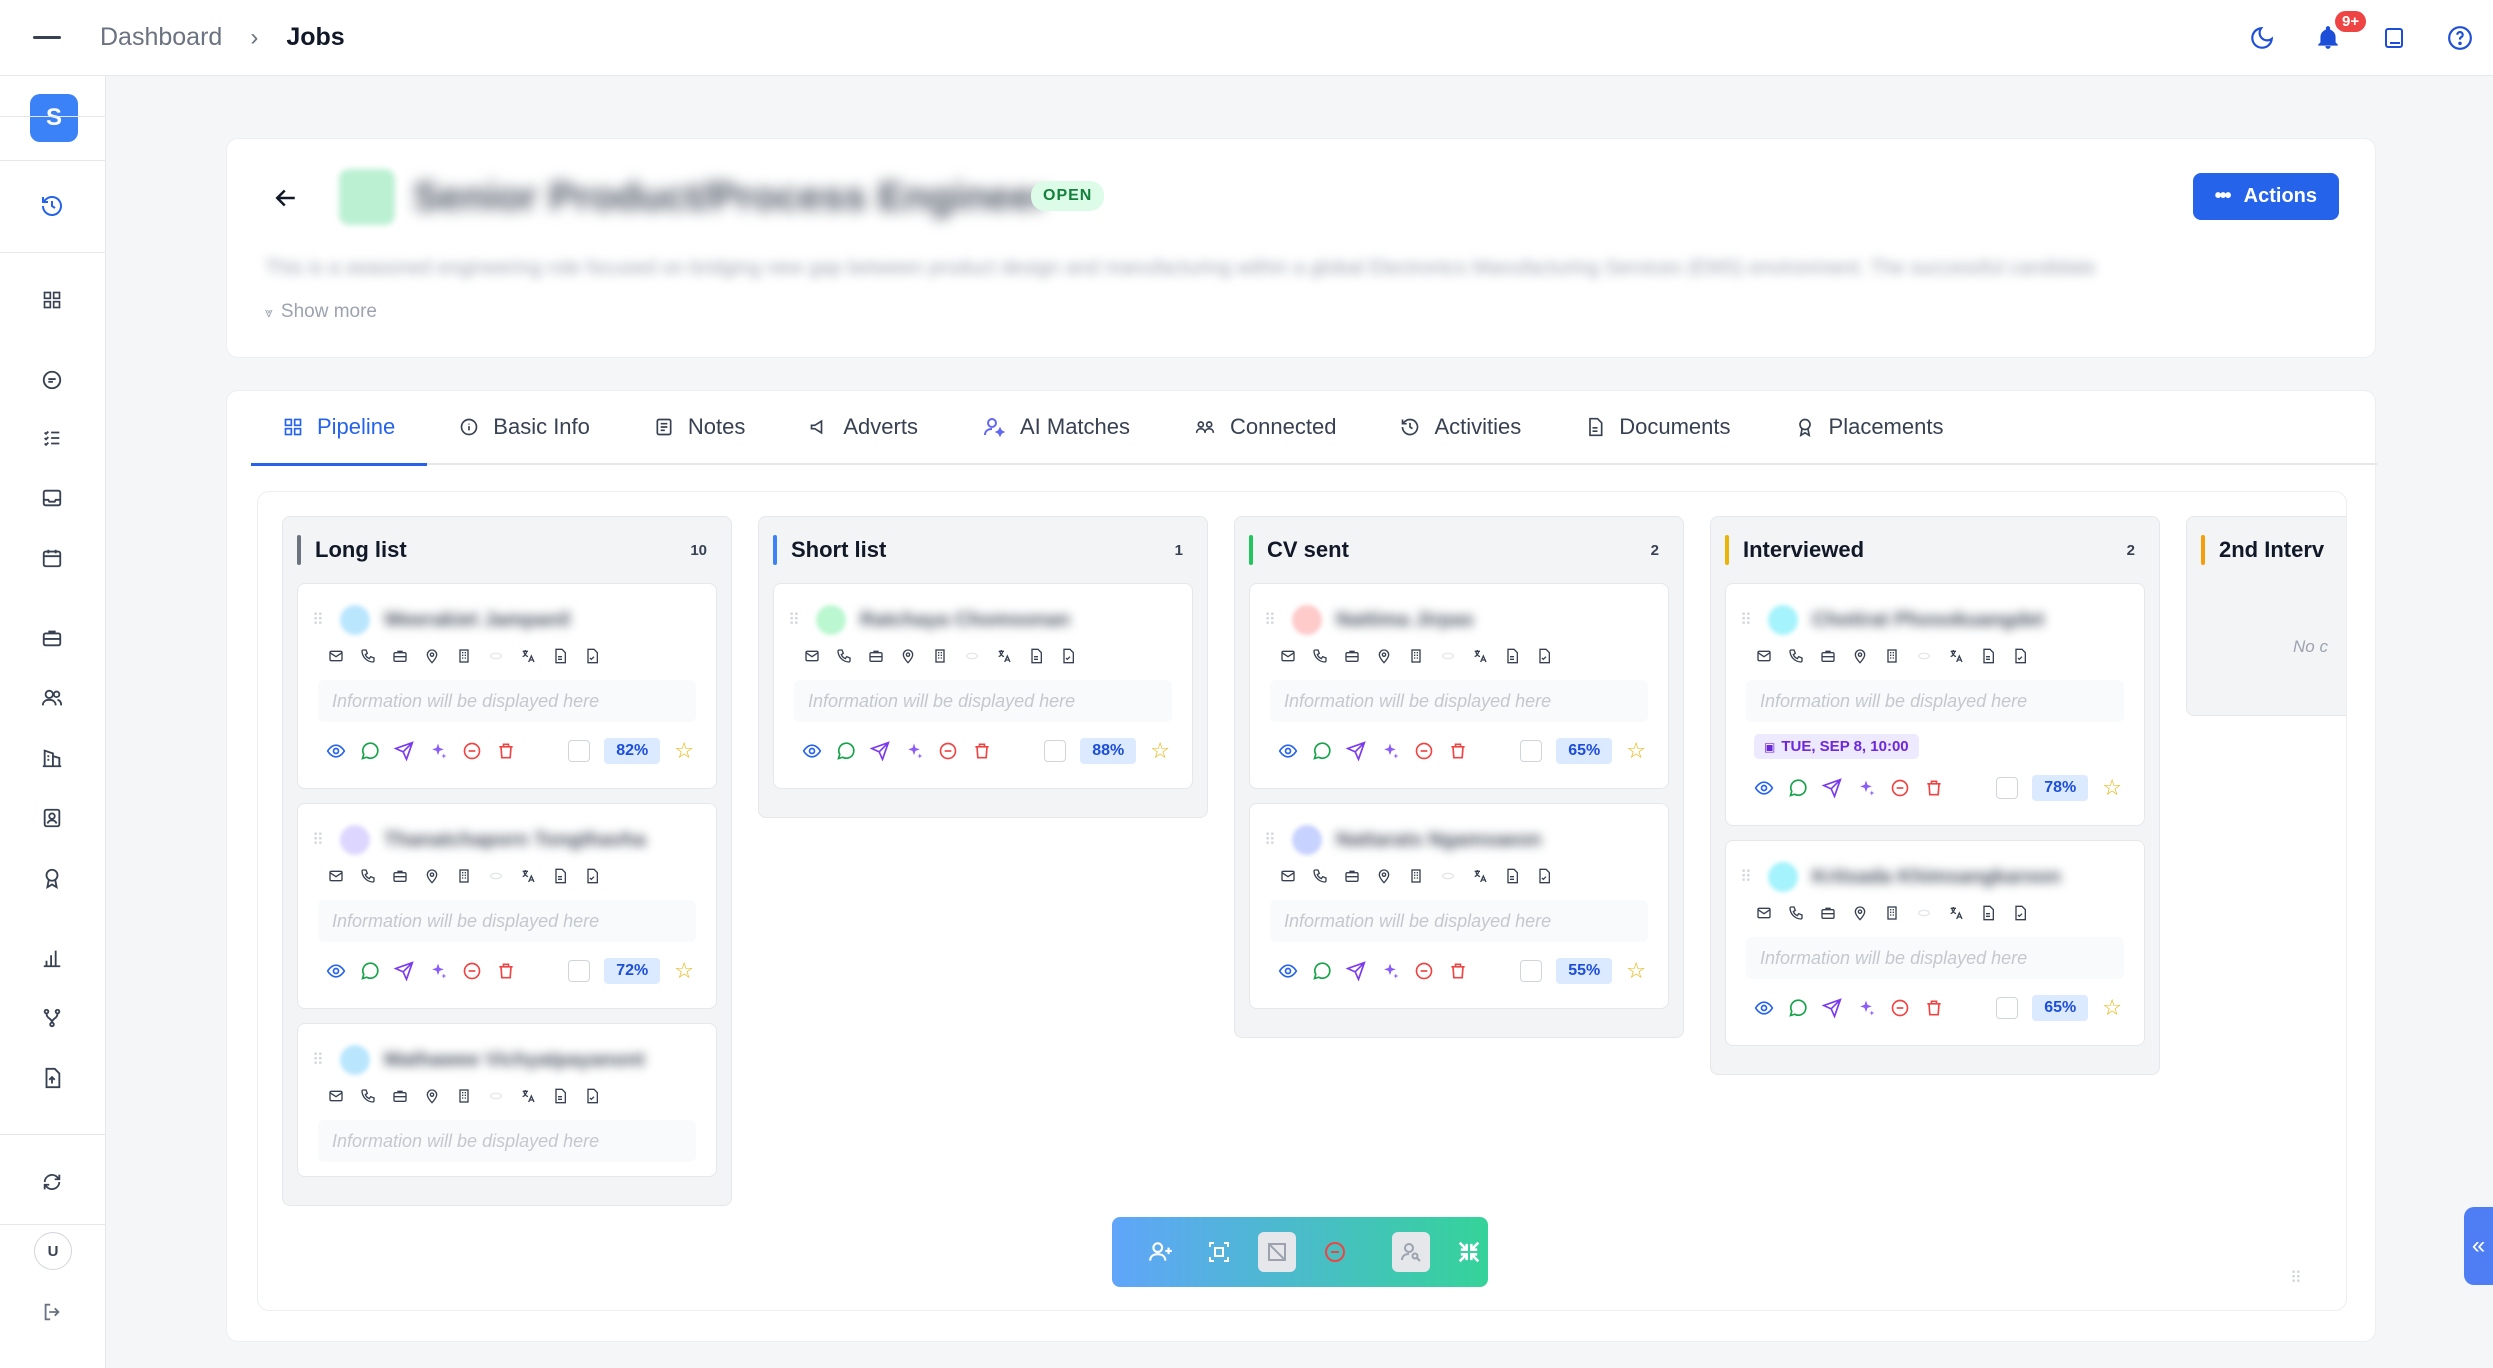  What do you see at coordinates (339, 428) in the screenshot?
I see `tab-pipeline: Pipeline` at bounding box center [339, 428].